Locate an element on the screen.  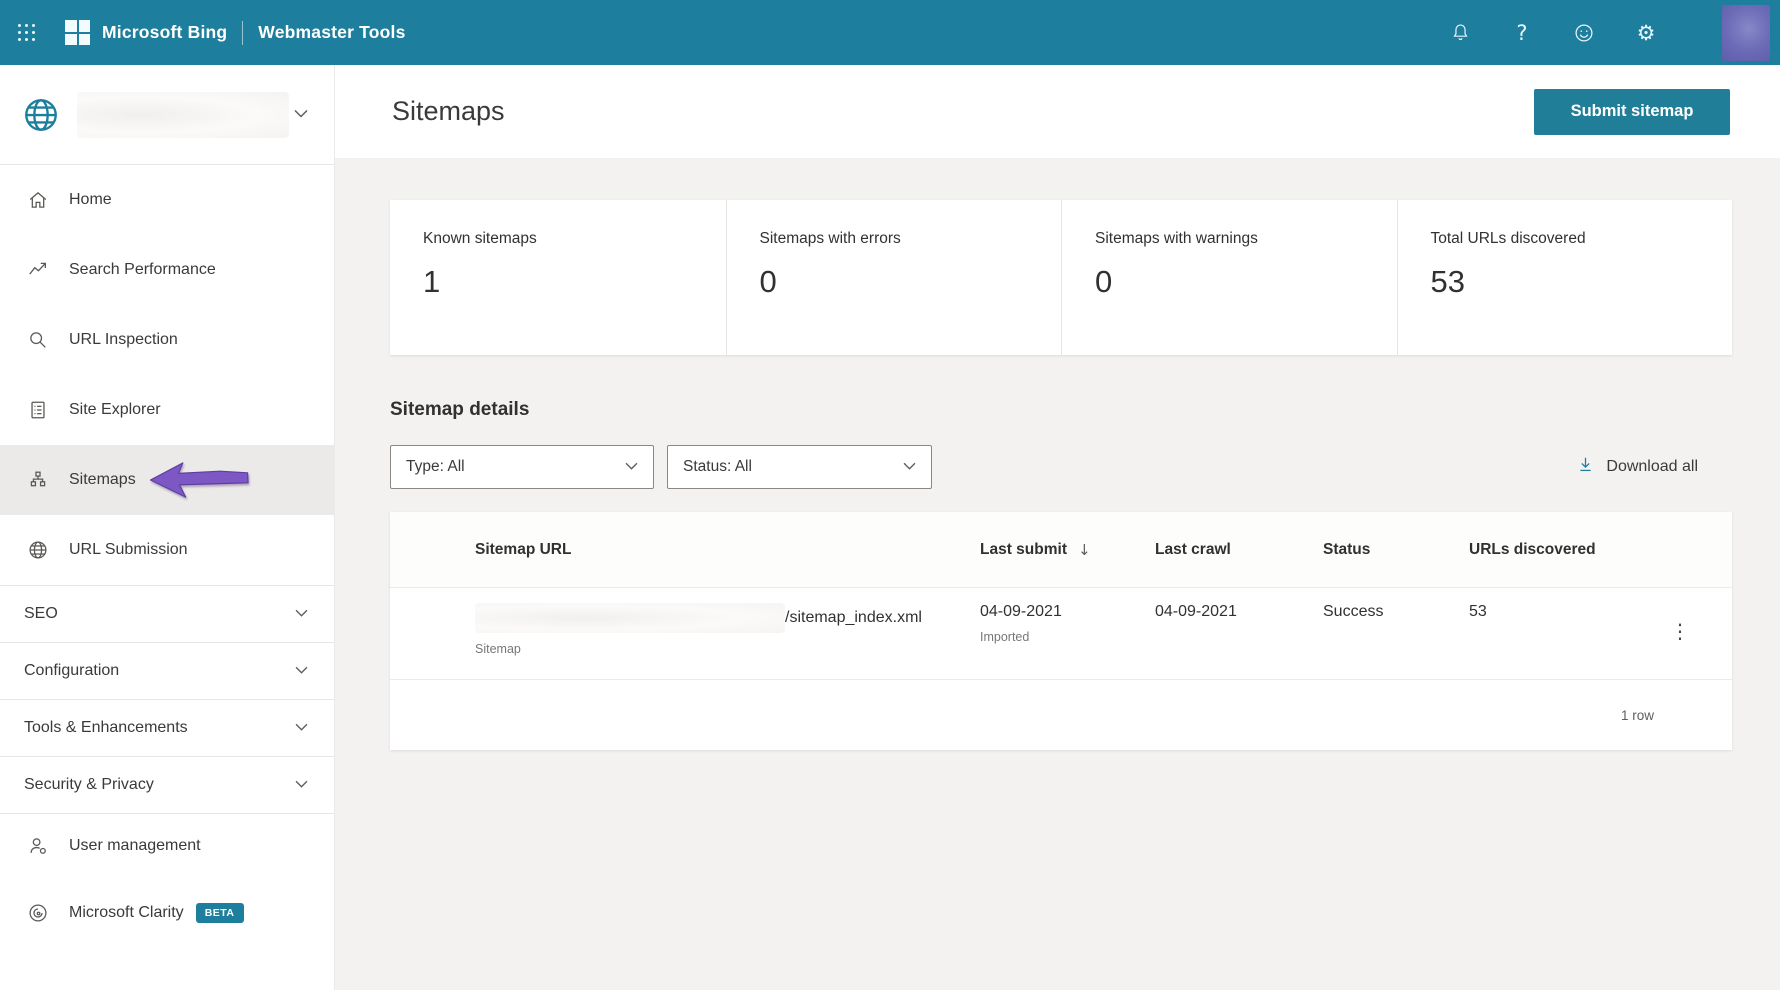
sitemap-details-heading: Sitemap details is located at coordinates (460, 409).